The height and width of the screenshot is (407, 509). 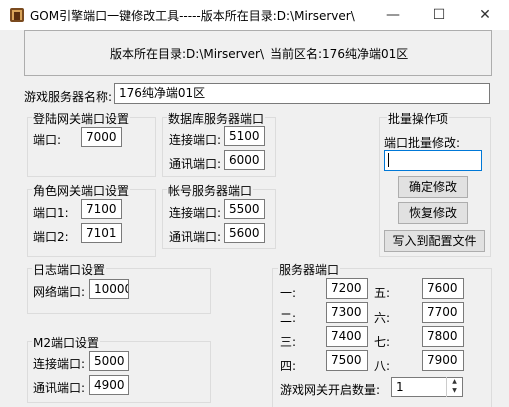 I want to click on close-button: ✕, so click(x=485, y=15).